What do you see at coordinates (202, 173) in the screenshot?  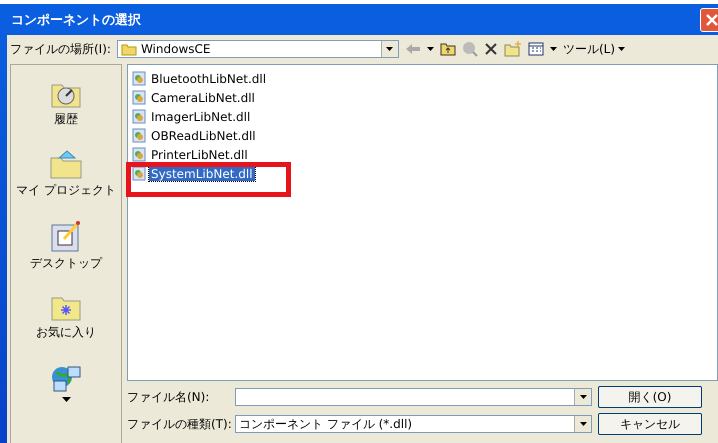 I see `file-item: SystemLibNet.dll` at bounding box center [202, 173].